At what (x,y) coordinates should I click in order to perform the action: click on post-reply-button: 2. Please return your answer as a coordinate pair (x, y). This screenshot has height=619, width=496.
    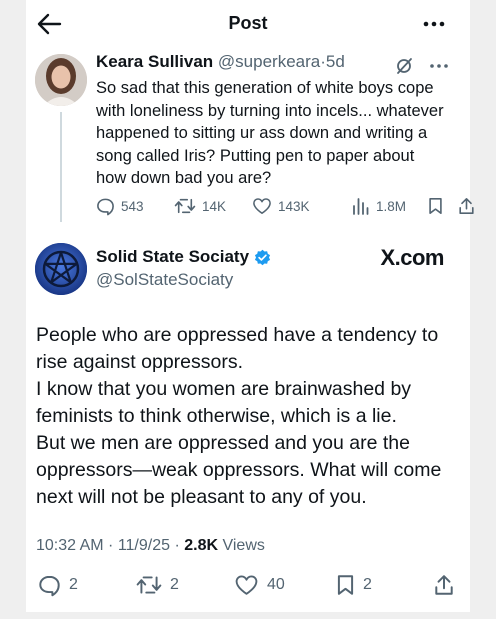
    Looking at the image, I should click on (58, 585).